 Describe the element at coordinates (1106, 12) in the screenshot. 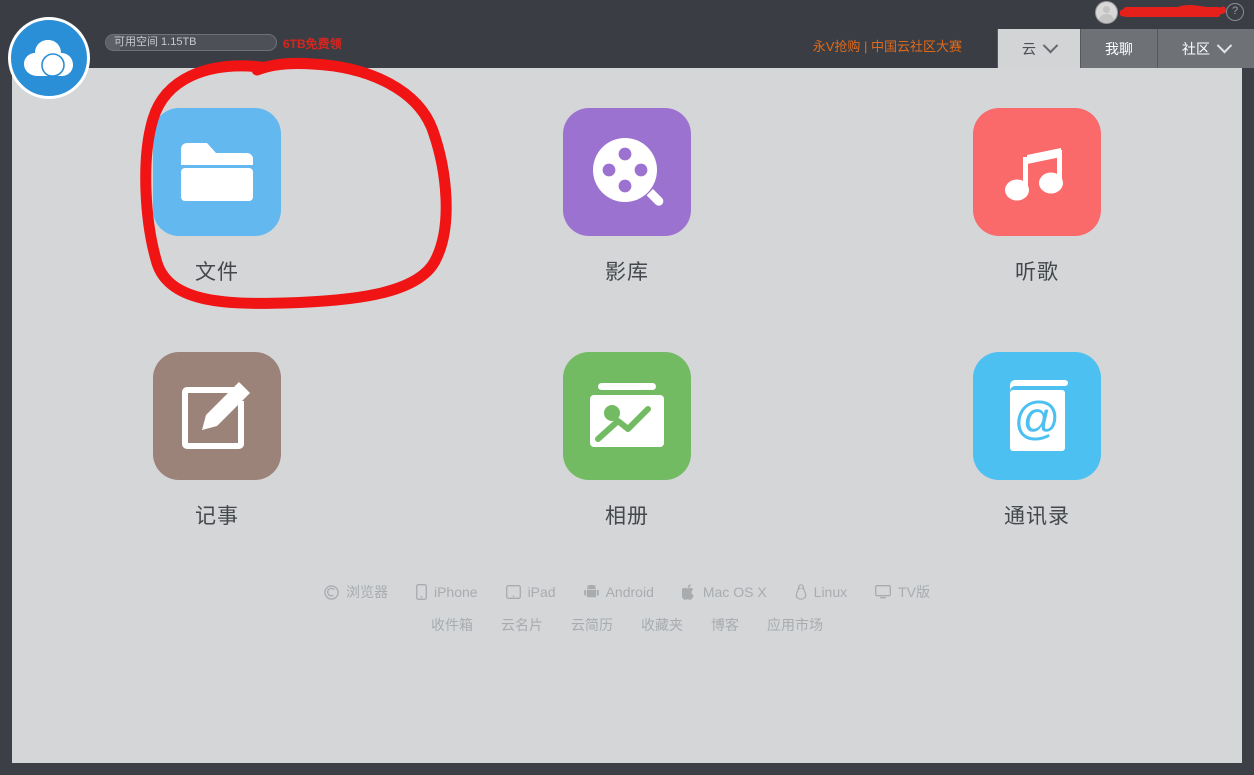

I see `avatar` at that location.